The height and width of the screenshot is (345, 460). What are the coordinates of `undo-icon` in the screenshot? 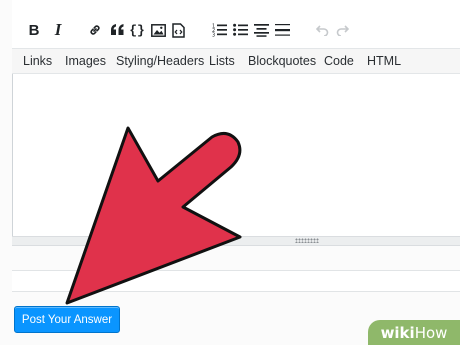 It's located at (321, 30).